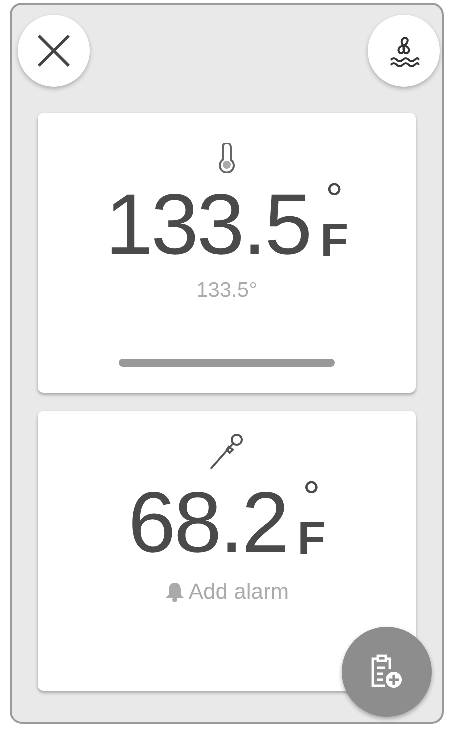  I want to click on probe-icon, so click(227, 452).